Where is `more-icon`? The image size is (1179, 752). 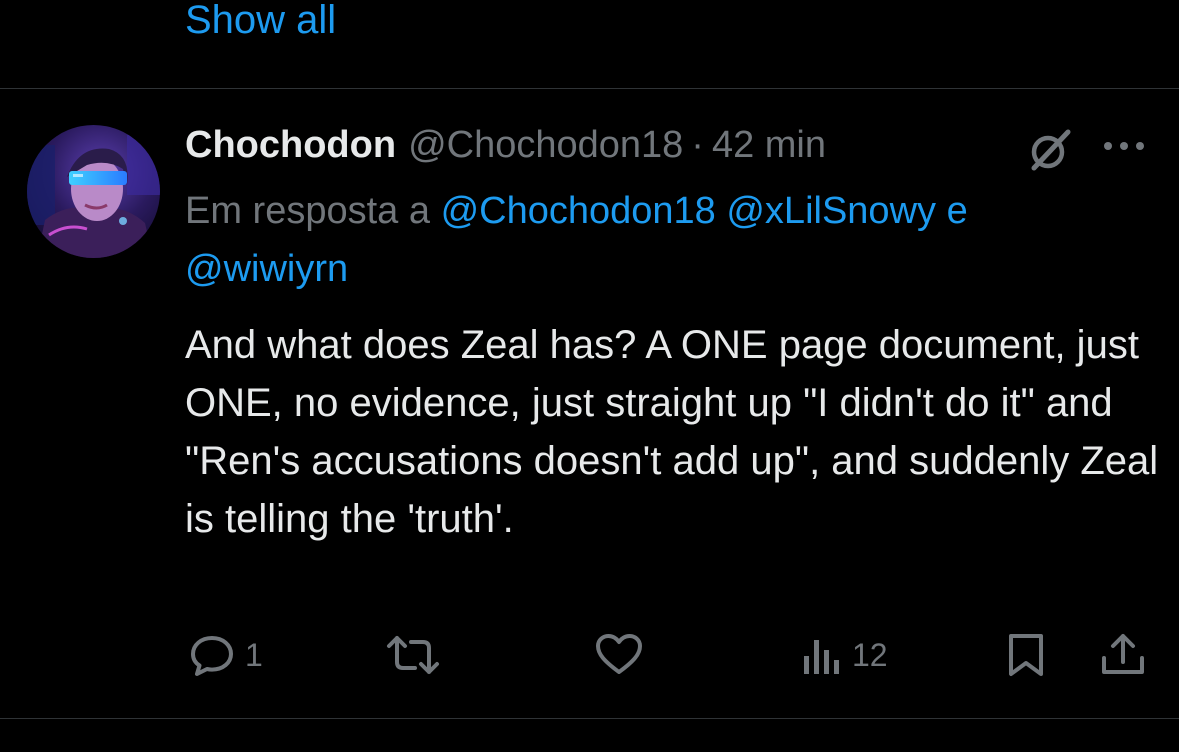
more-icon is located at coordinates (1124, 146).